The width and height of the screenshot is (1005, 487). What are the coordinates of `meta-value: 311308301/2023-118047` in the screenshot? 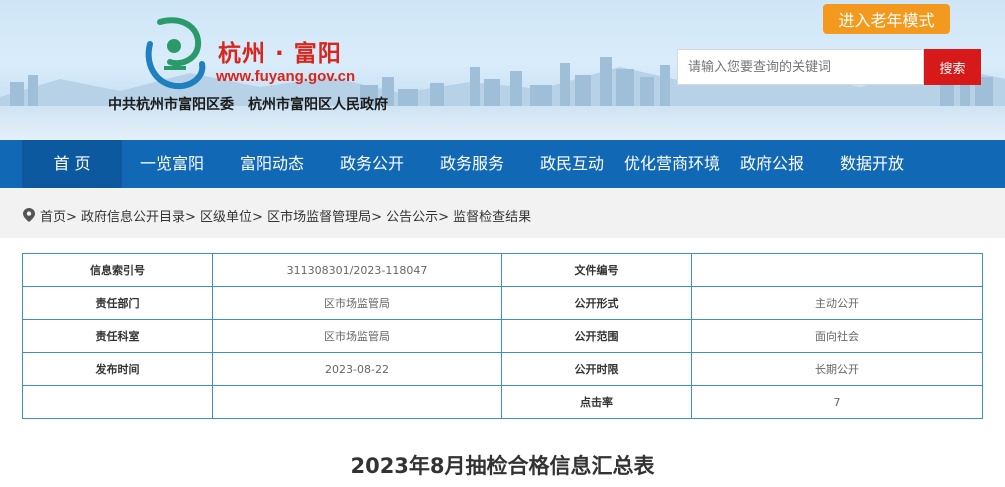 It's located at (357, 270).